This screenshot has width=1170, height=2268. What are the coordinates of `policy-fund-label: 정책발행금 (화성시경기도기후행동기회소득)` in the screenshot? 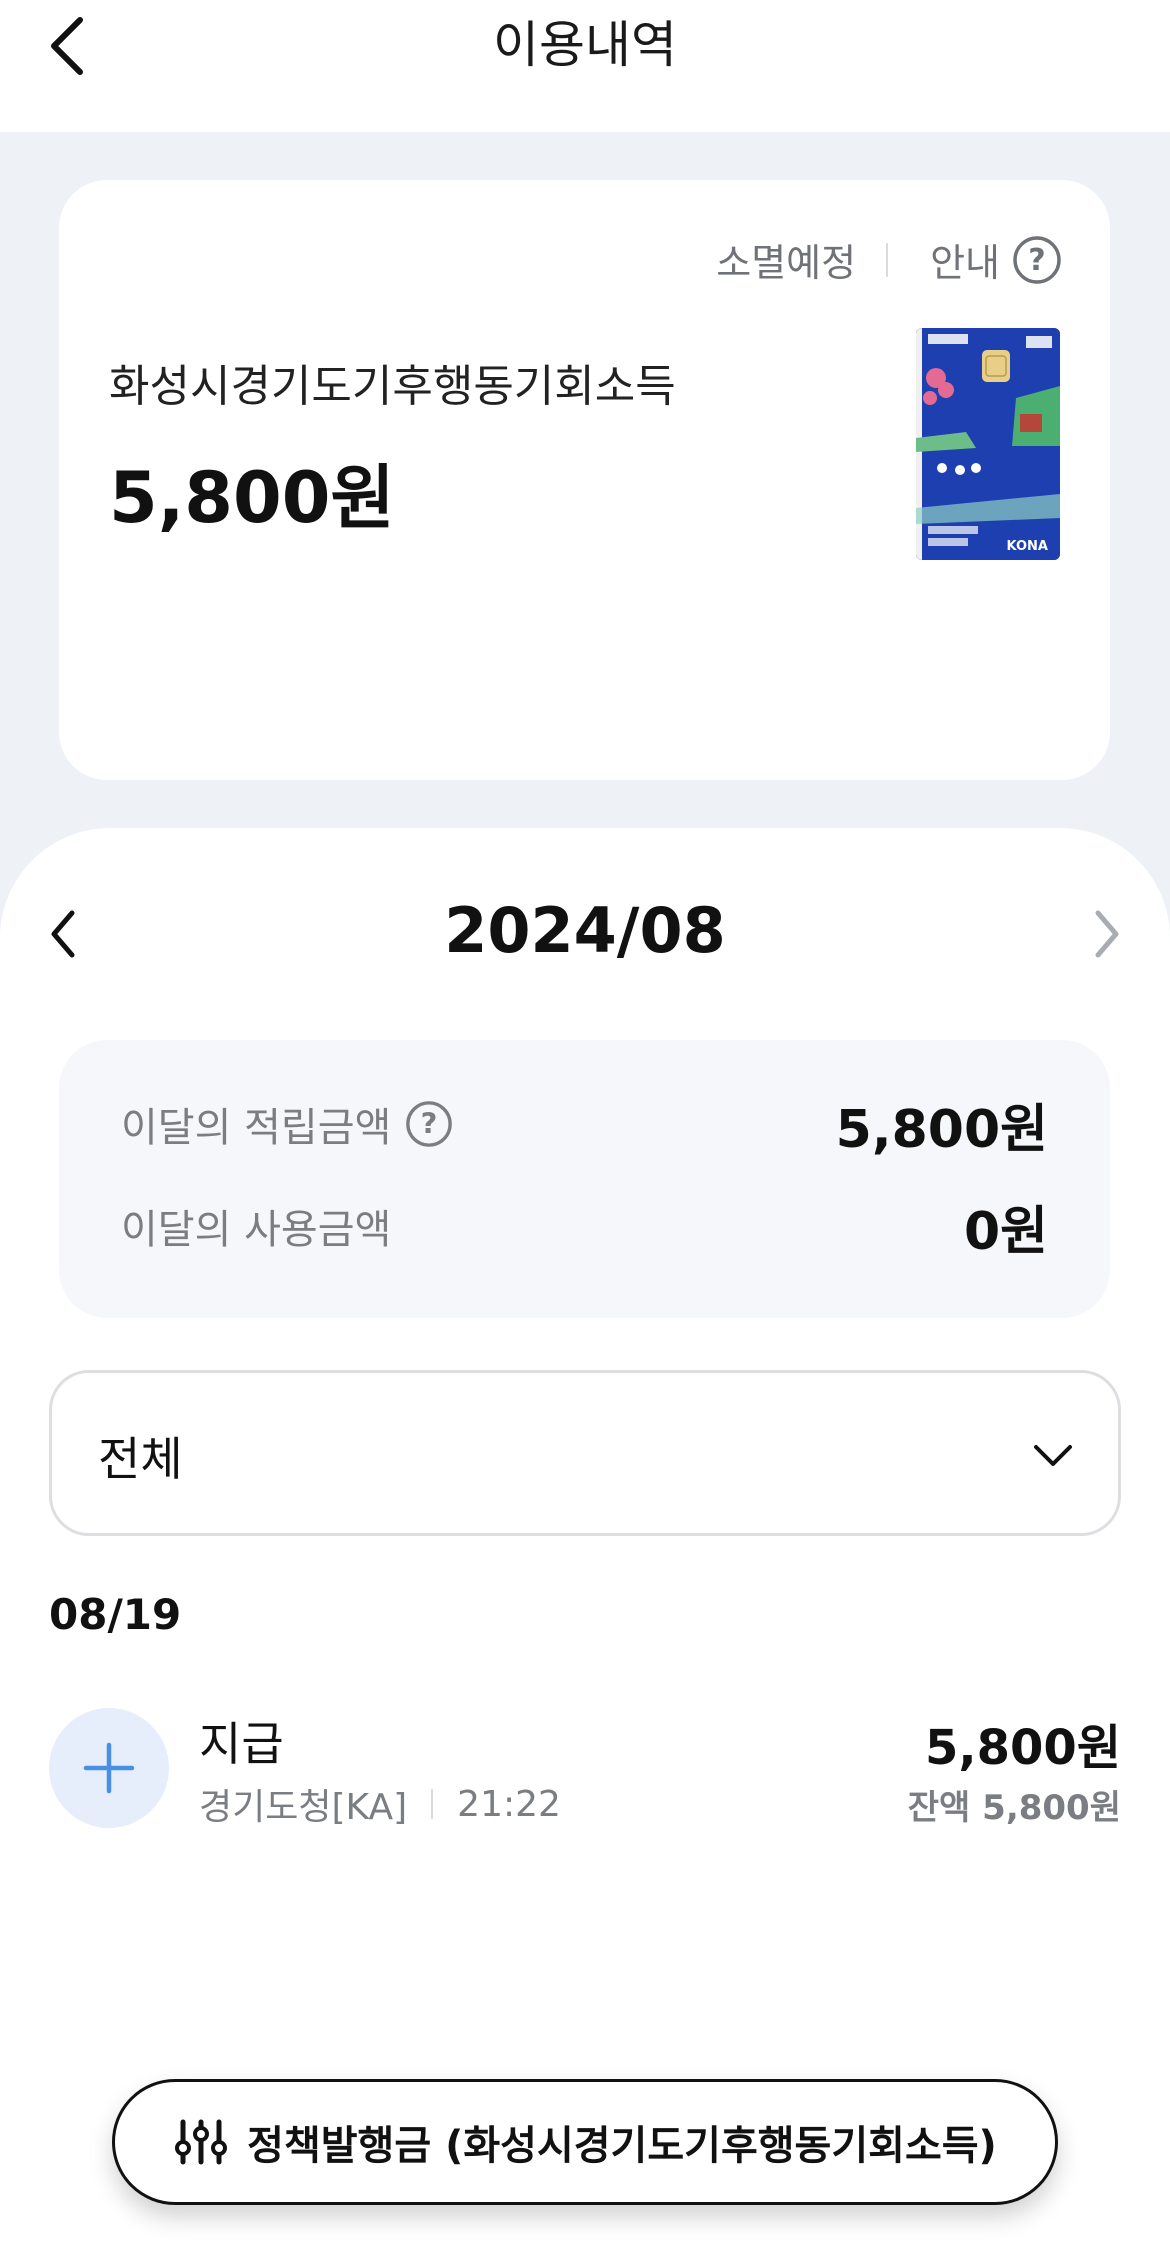 It's located at (622, 2146).